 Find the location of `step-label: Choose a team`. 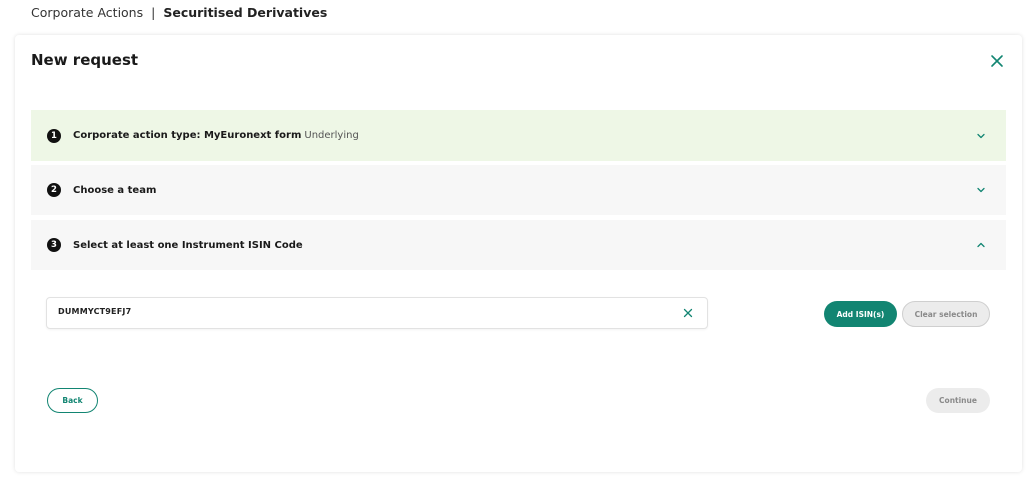

step-label: Choose a team is located at coordinates (115, 190).